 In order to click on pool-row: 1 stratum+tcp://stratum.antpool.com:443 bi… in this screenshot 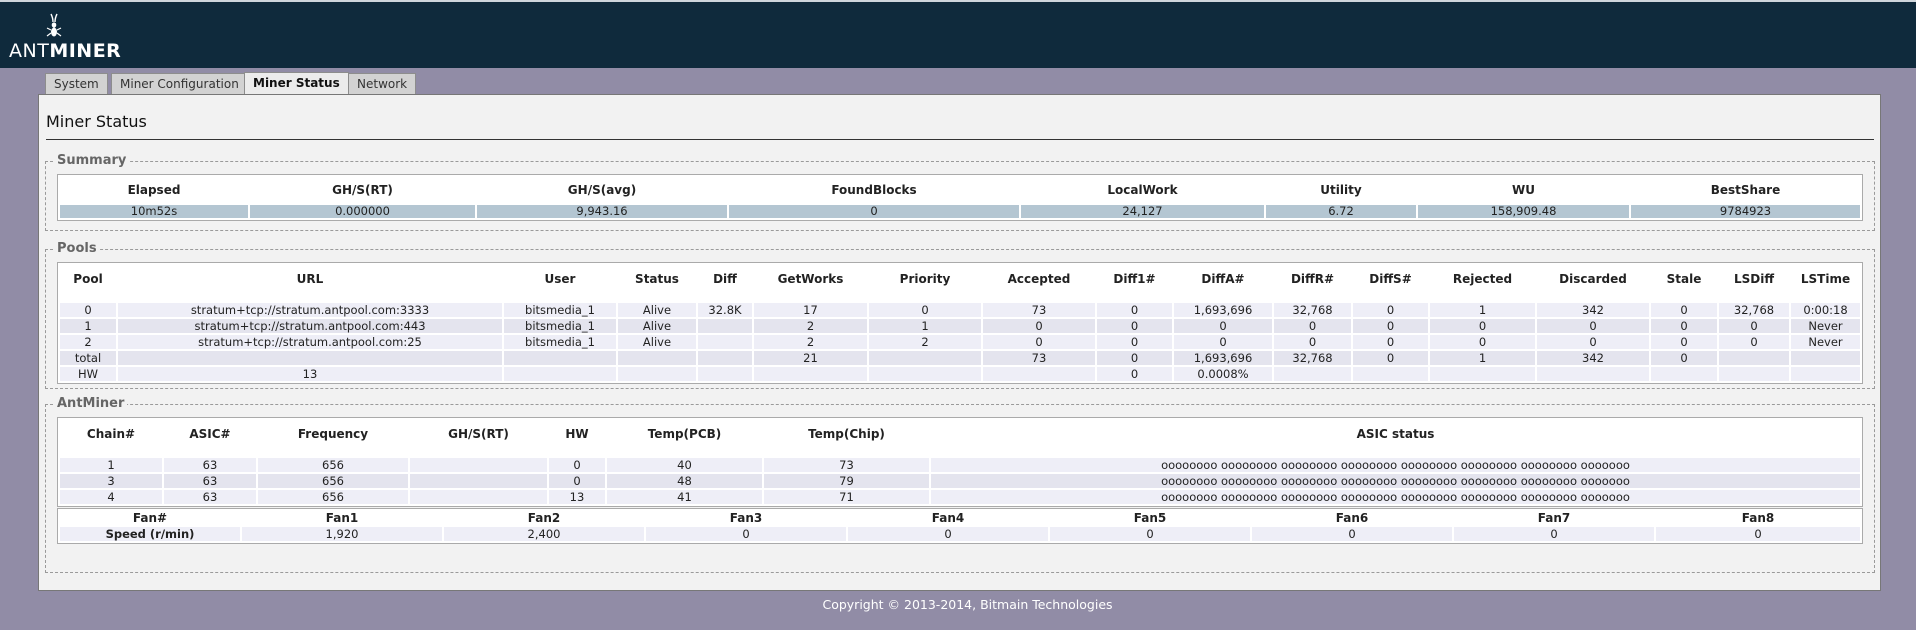, I will do `click(960, 326)`.